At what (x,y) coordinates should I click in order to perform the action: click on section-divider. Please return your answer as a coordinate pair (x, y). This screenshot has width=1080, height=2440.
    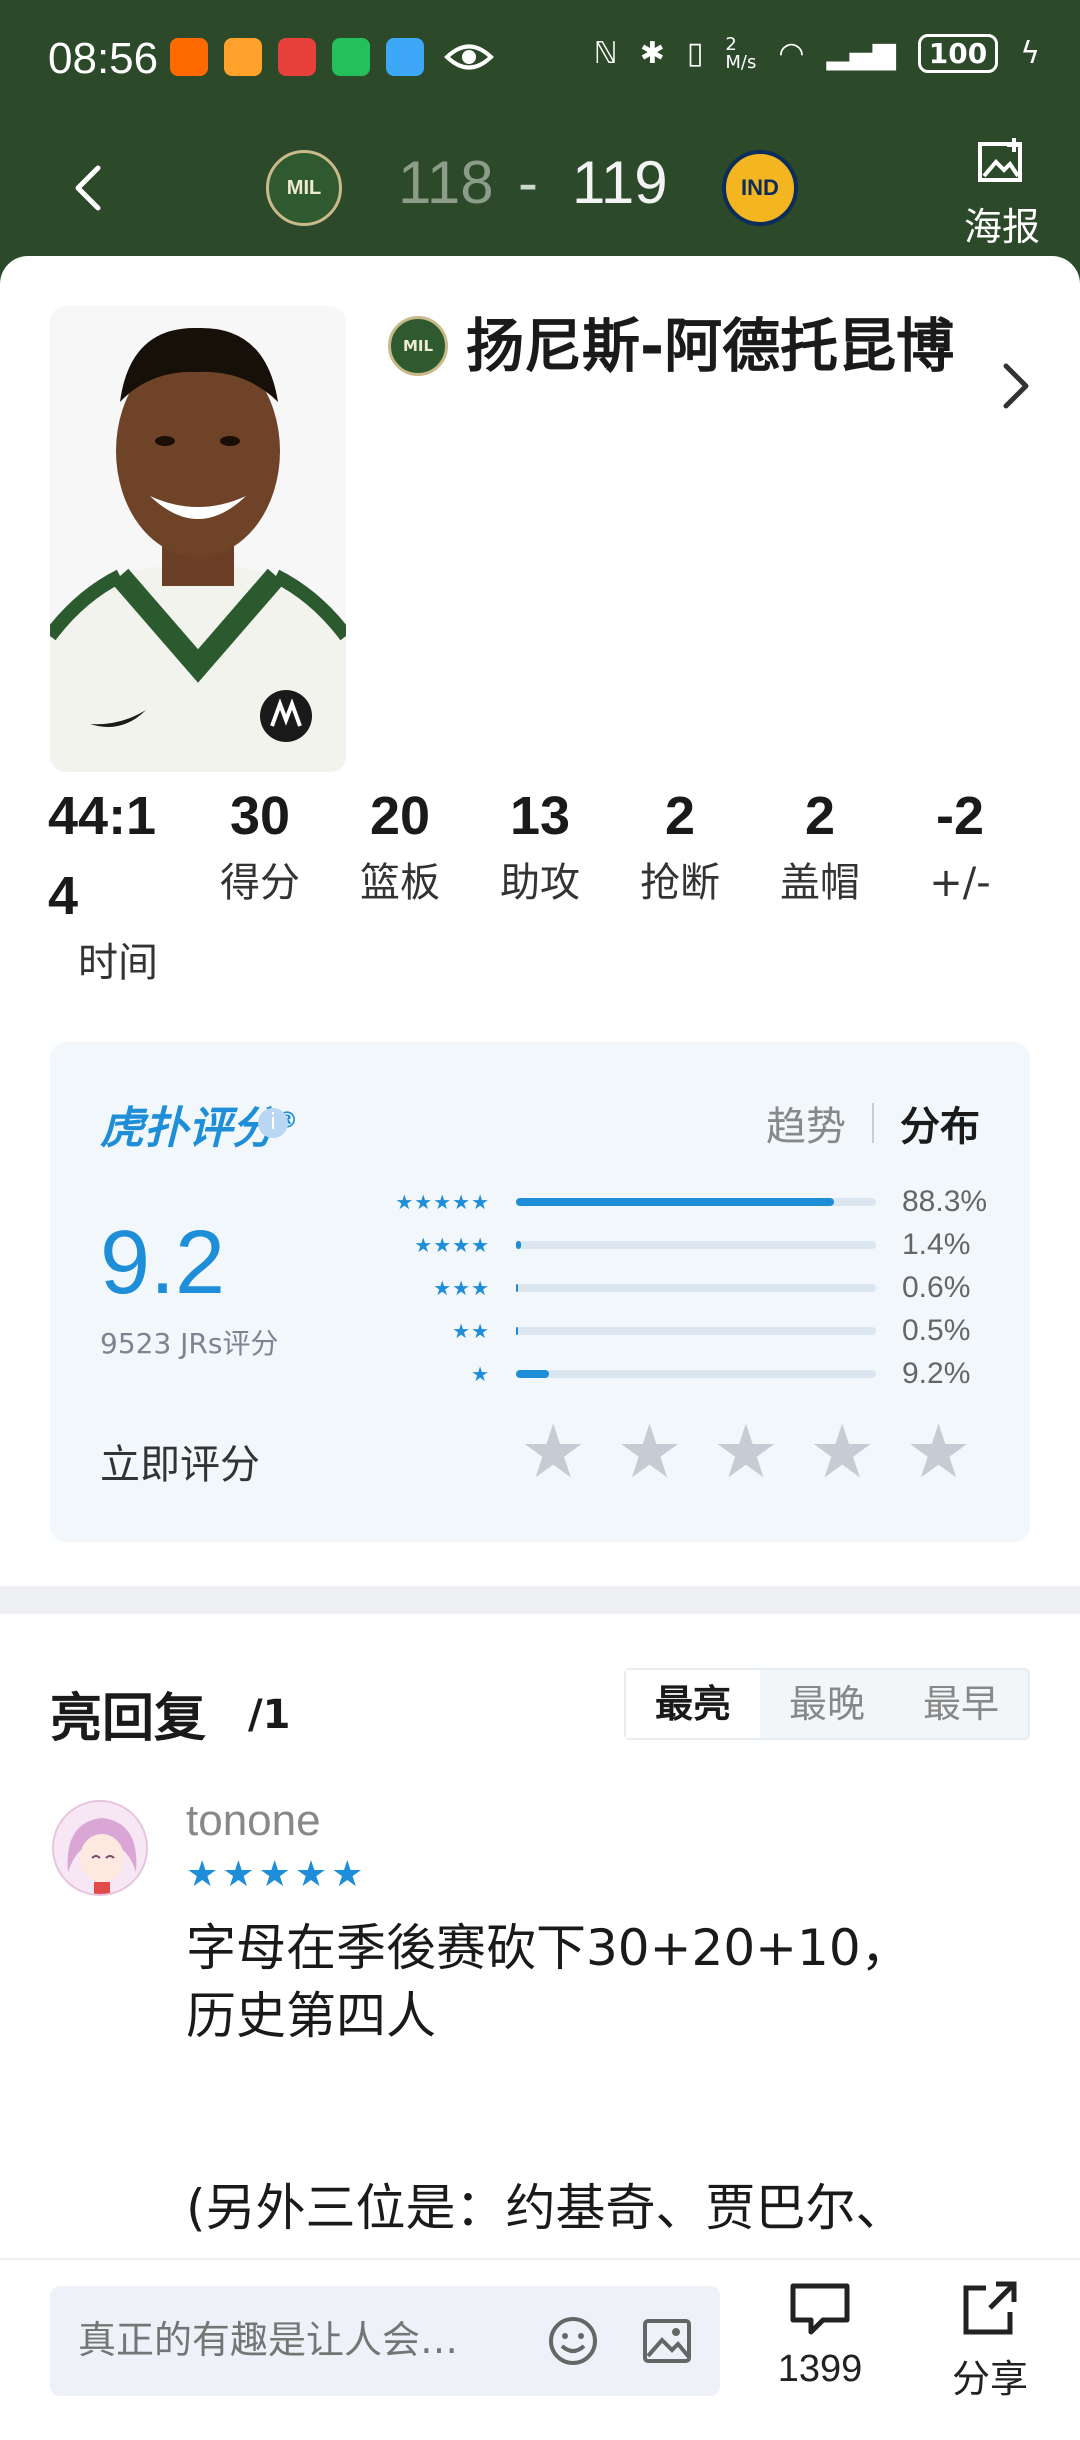
    Looking at the image, I should click on (540, 1600).